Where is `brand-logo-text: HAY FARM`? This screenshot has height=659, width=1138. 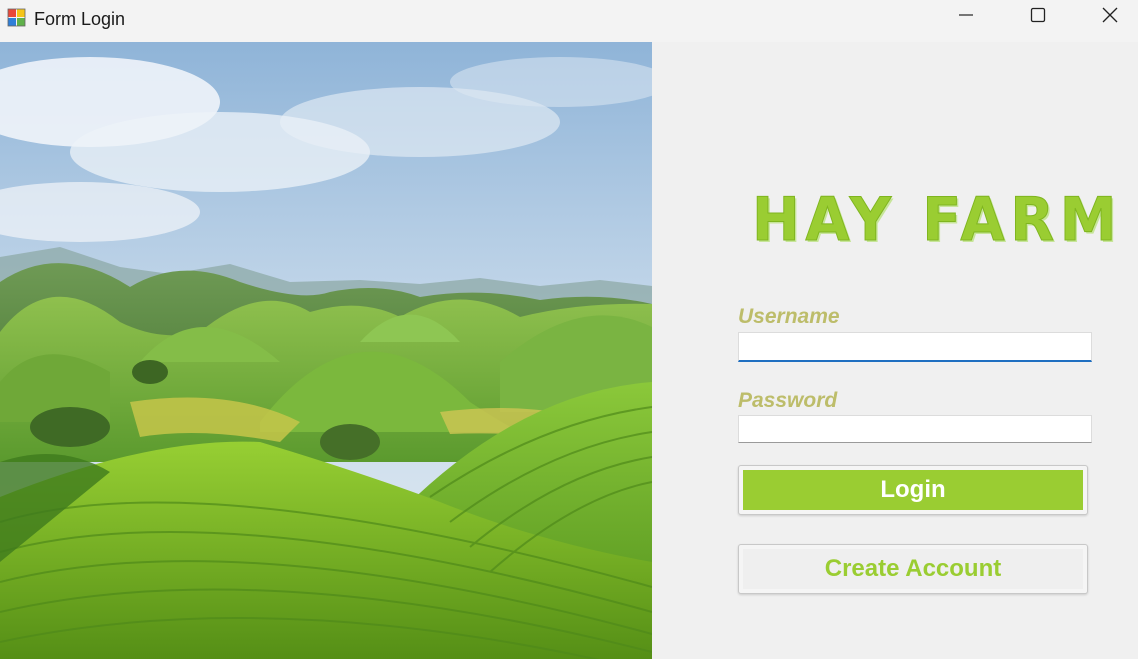
brand-logo-text: HAY FARM is located at coordinates (937, 220).